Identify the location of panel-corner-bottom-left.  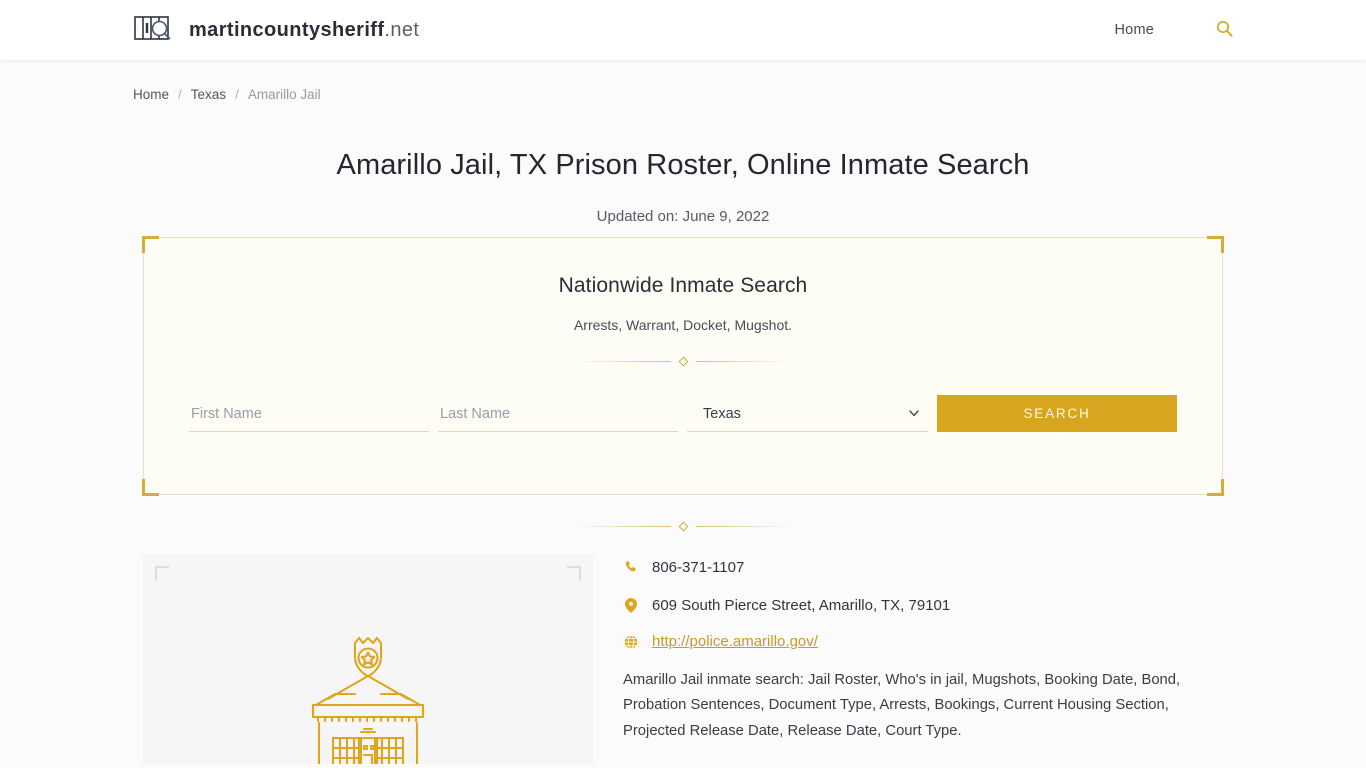
(150, 487).